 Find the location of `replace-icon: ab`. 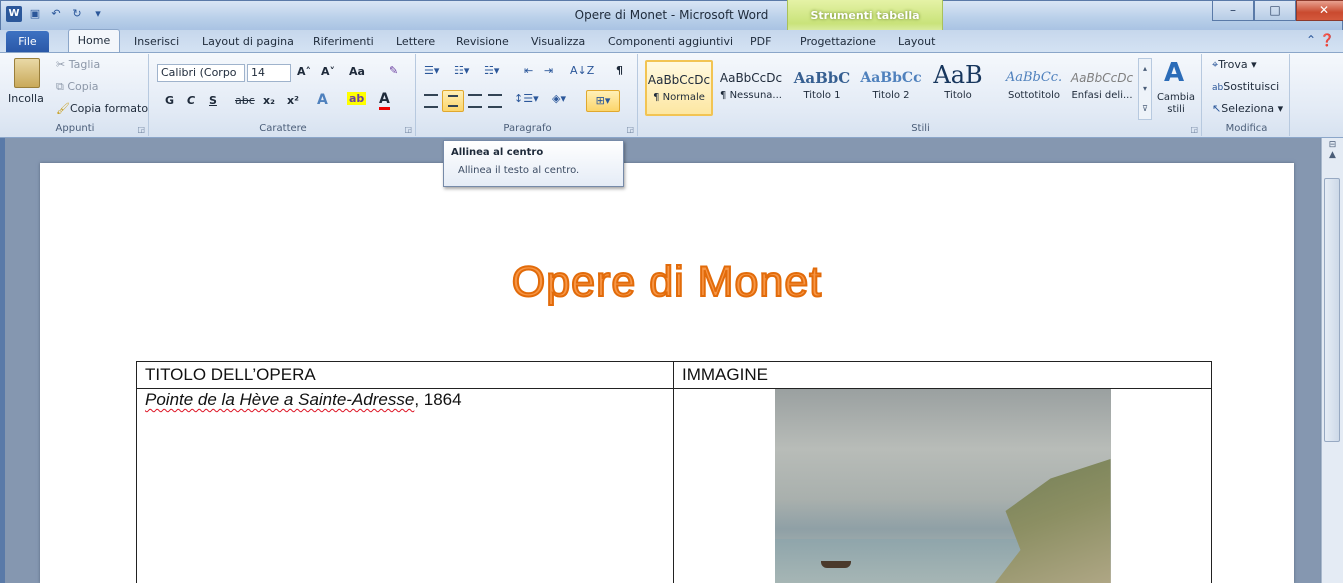

replace-icon: ab is located at coordinates (1218, 88).